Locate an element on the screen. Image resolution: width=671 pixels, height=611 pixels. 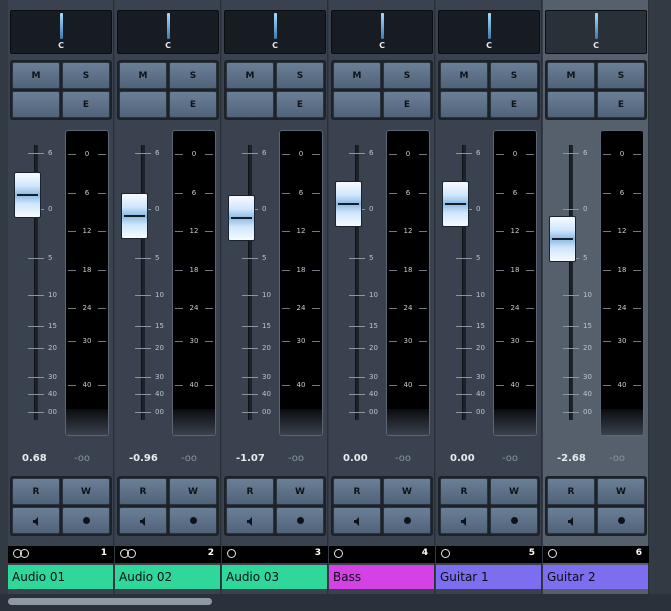
channel-name: Audio 01 is located at coordinates (61, 577).